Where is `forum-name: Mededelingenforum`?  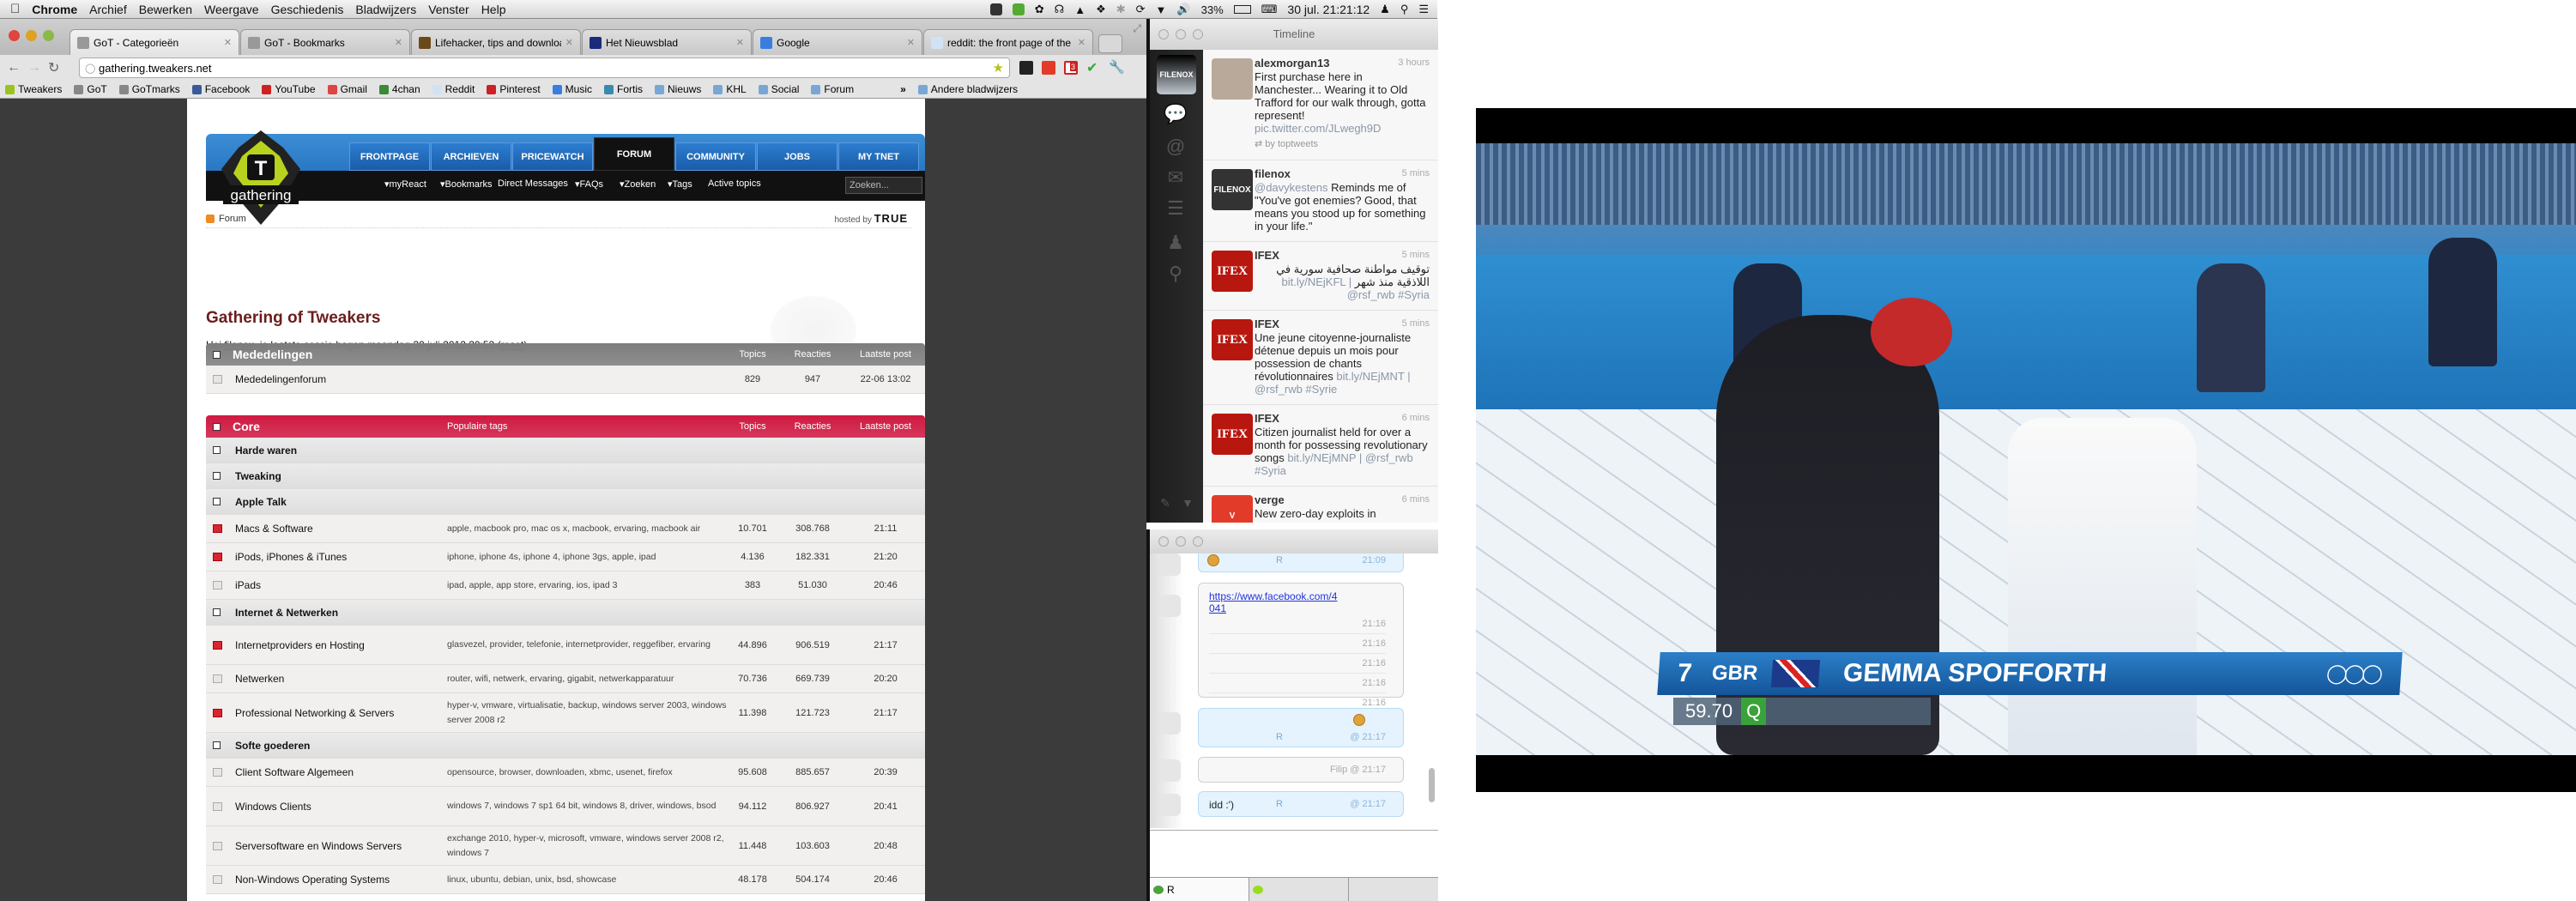 forum-name: Mededelingenforum is located at coordinates (280, 379).